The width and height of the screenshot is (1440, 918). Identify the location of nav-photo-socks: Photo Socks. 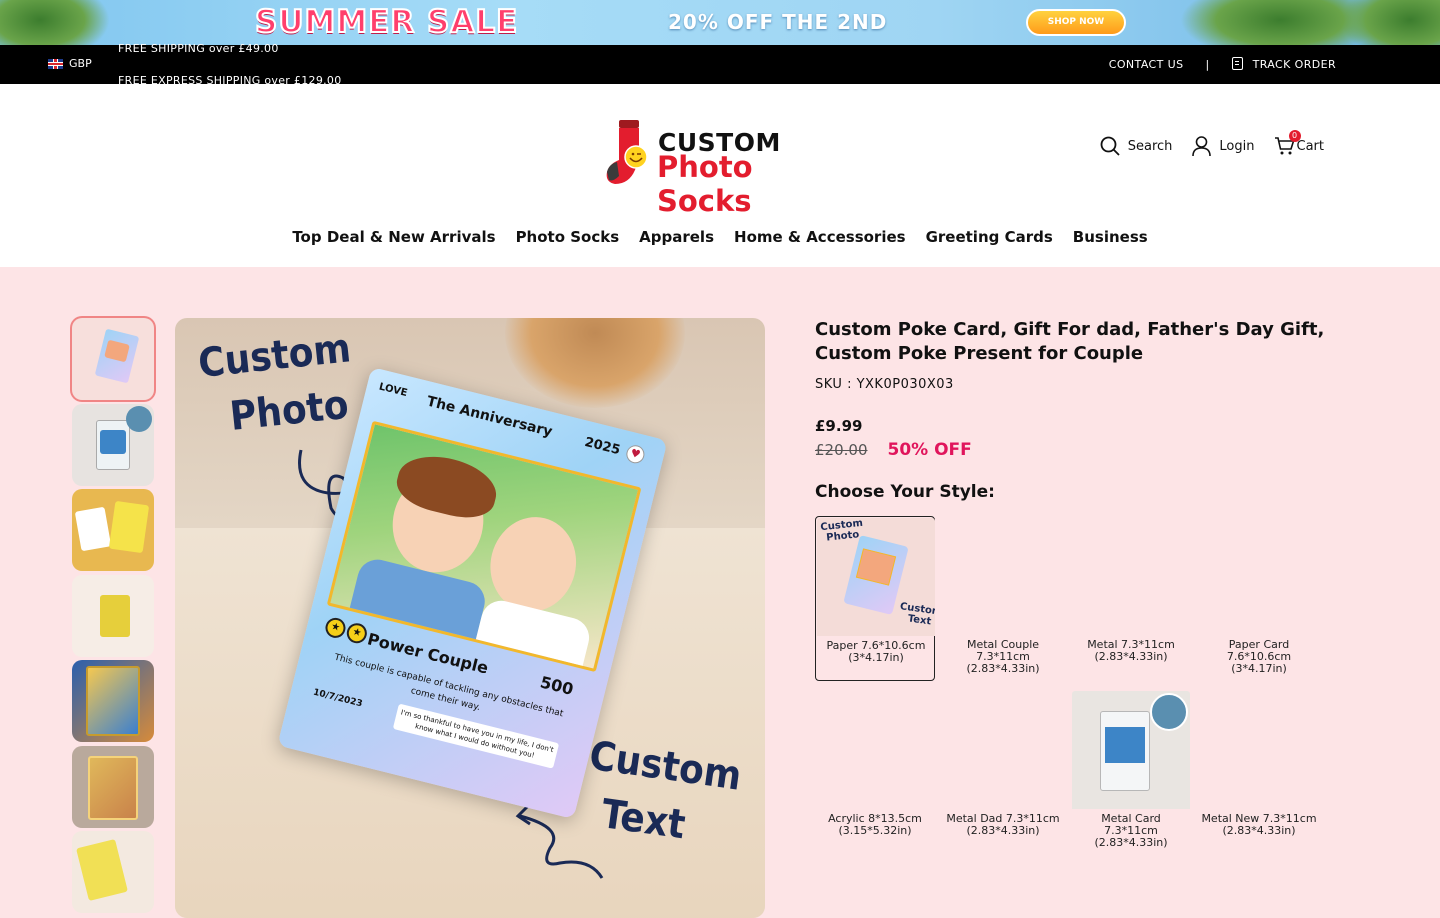
(568, 237).